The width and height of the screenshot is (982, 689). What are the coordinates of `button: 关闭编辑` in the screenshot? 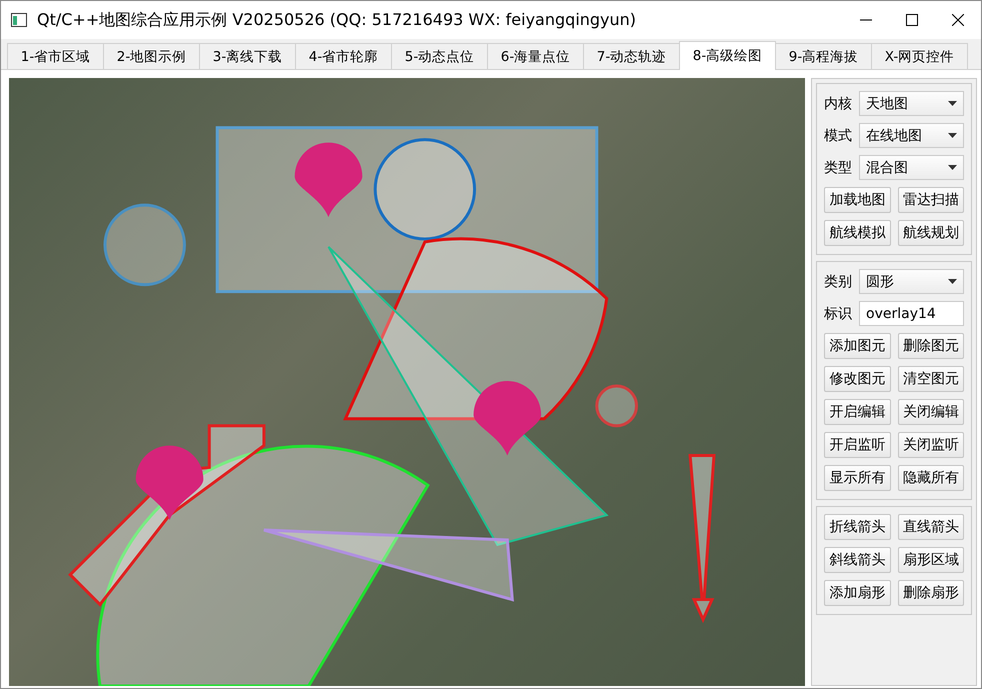 It's located at (931, 412).